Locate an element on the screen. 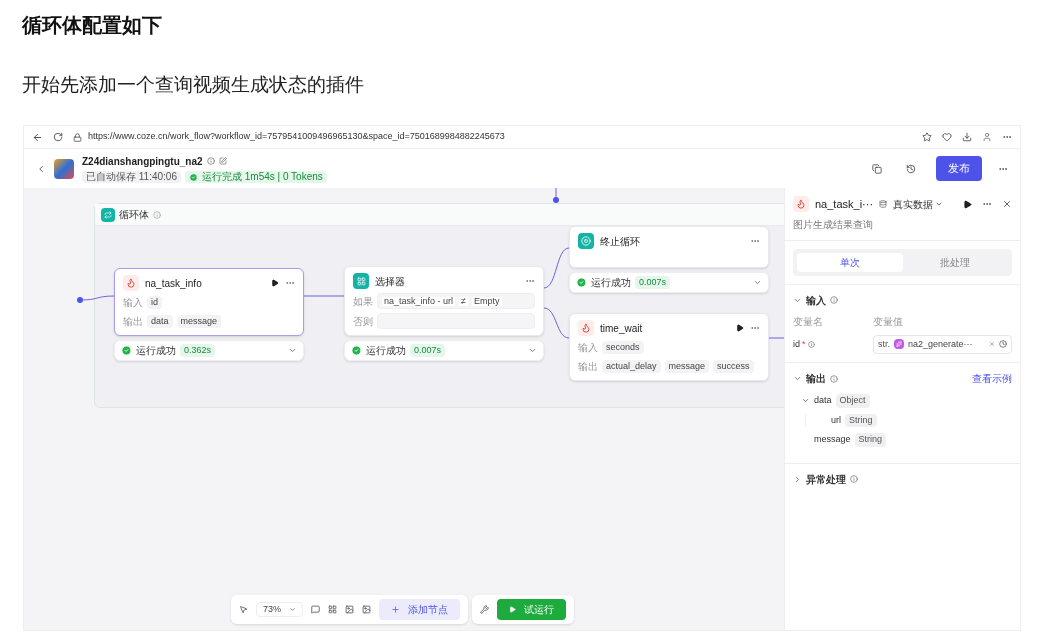 The height and width of the screenshot is (644, 1061). workflow-node: 选择器 如果 na_task_info - url ≠ Empty 否则 is located at coordinates (444, 301).